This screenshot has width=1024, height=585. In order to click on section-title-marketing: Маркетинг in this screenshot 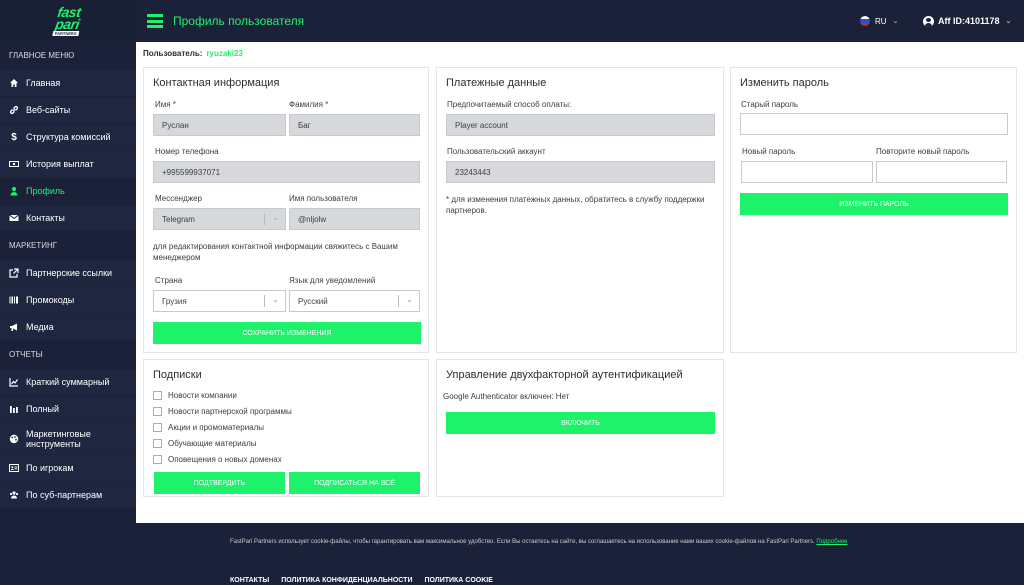, I will do `click(68, 246)`.